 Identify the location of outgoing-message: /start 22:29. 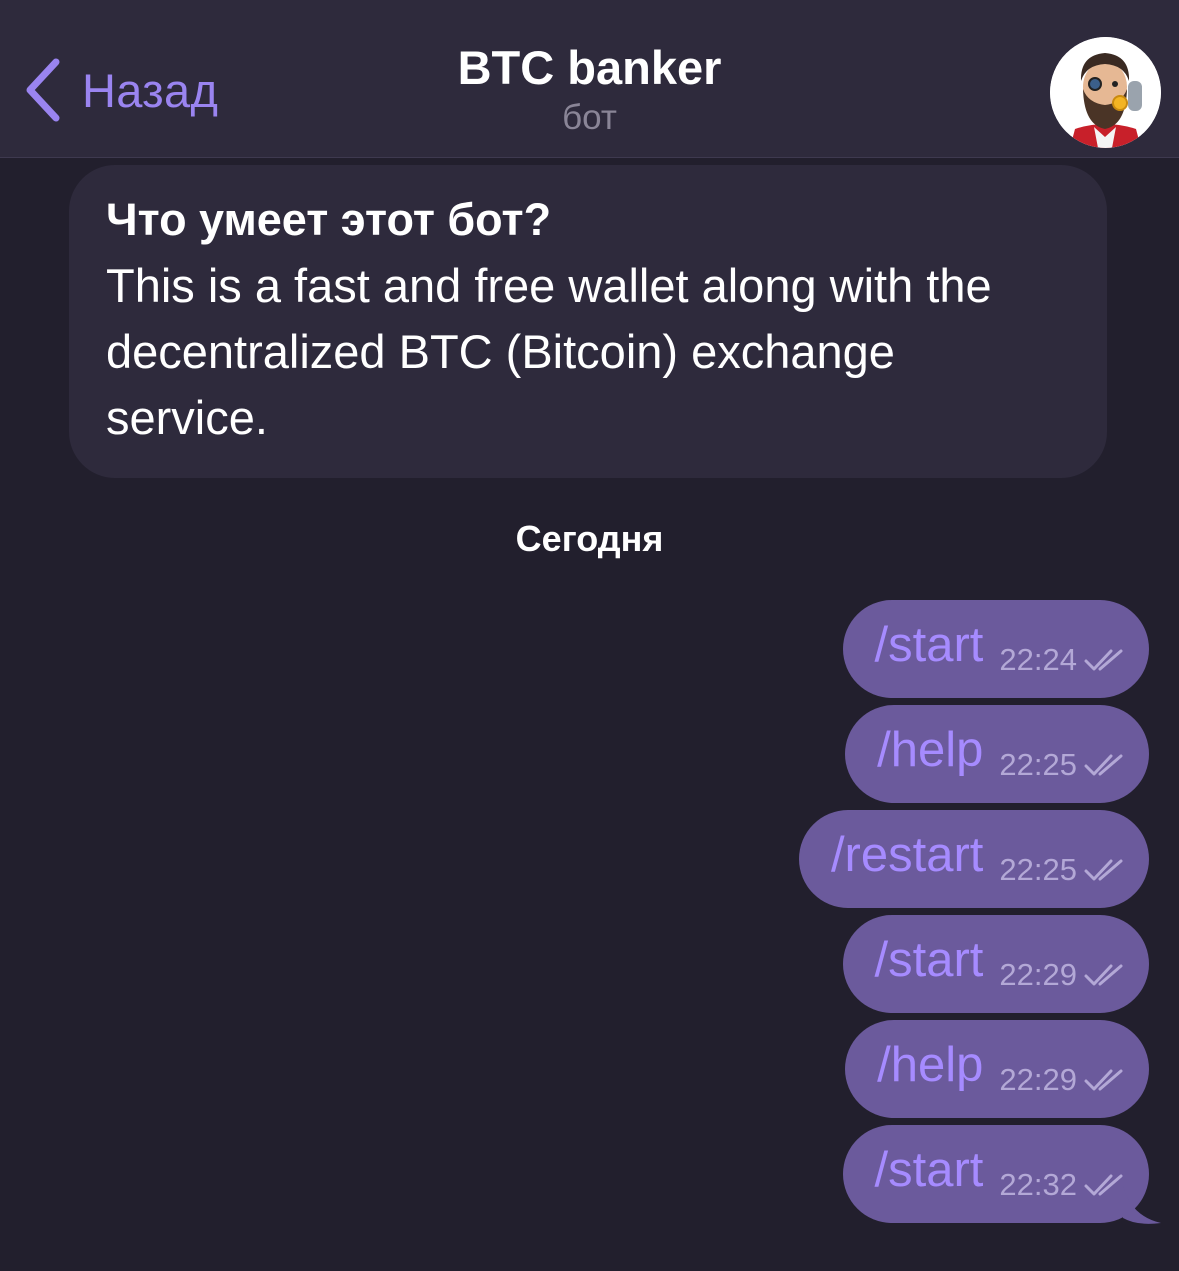
(995, 964).